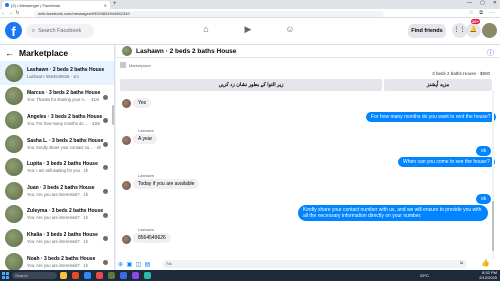  What do you see at coordinates (488, 275) in the screenshot?
I see `system-clock: 8:32 PM 2/12/2025` at bounding box center [488, 275].